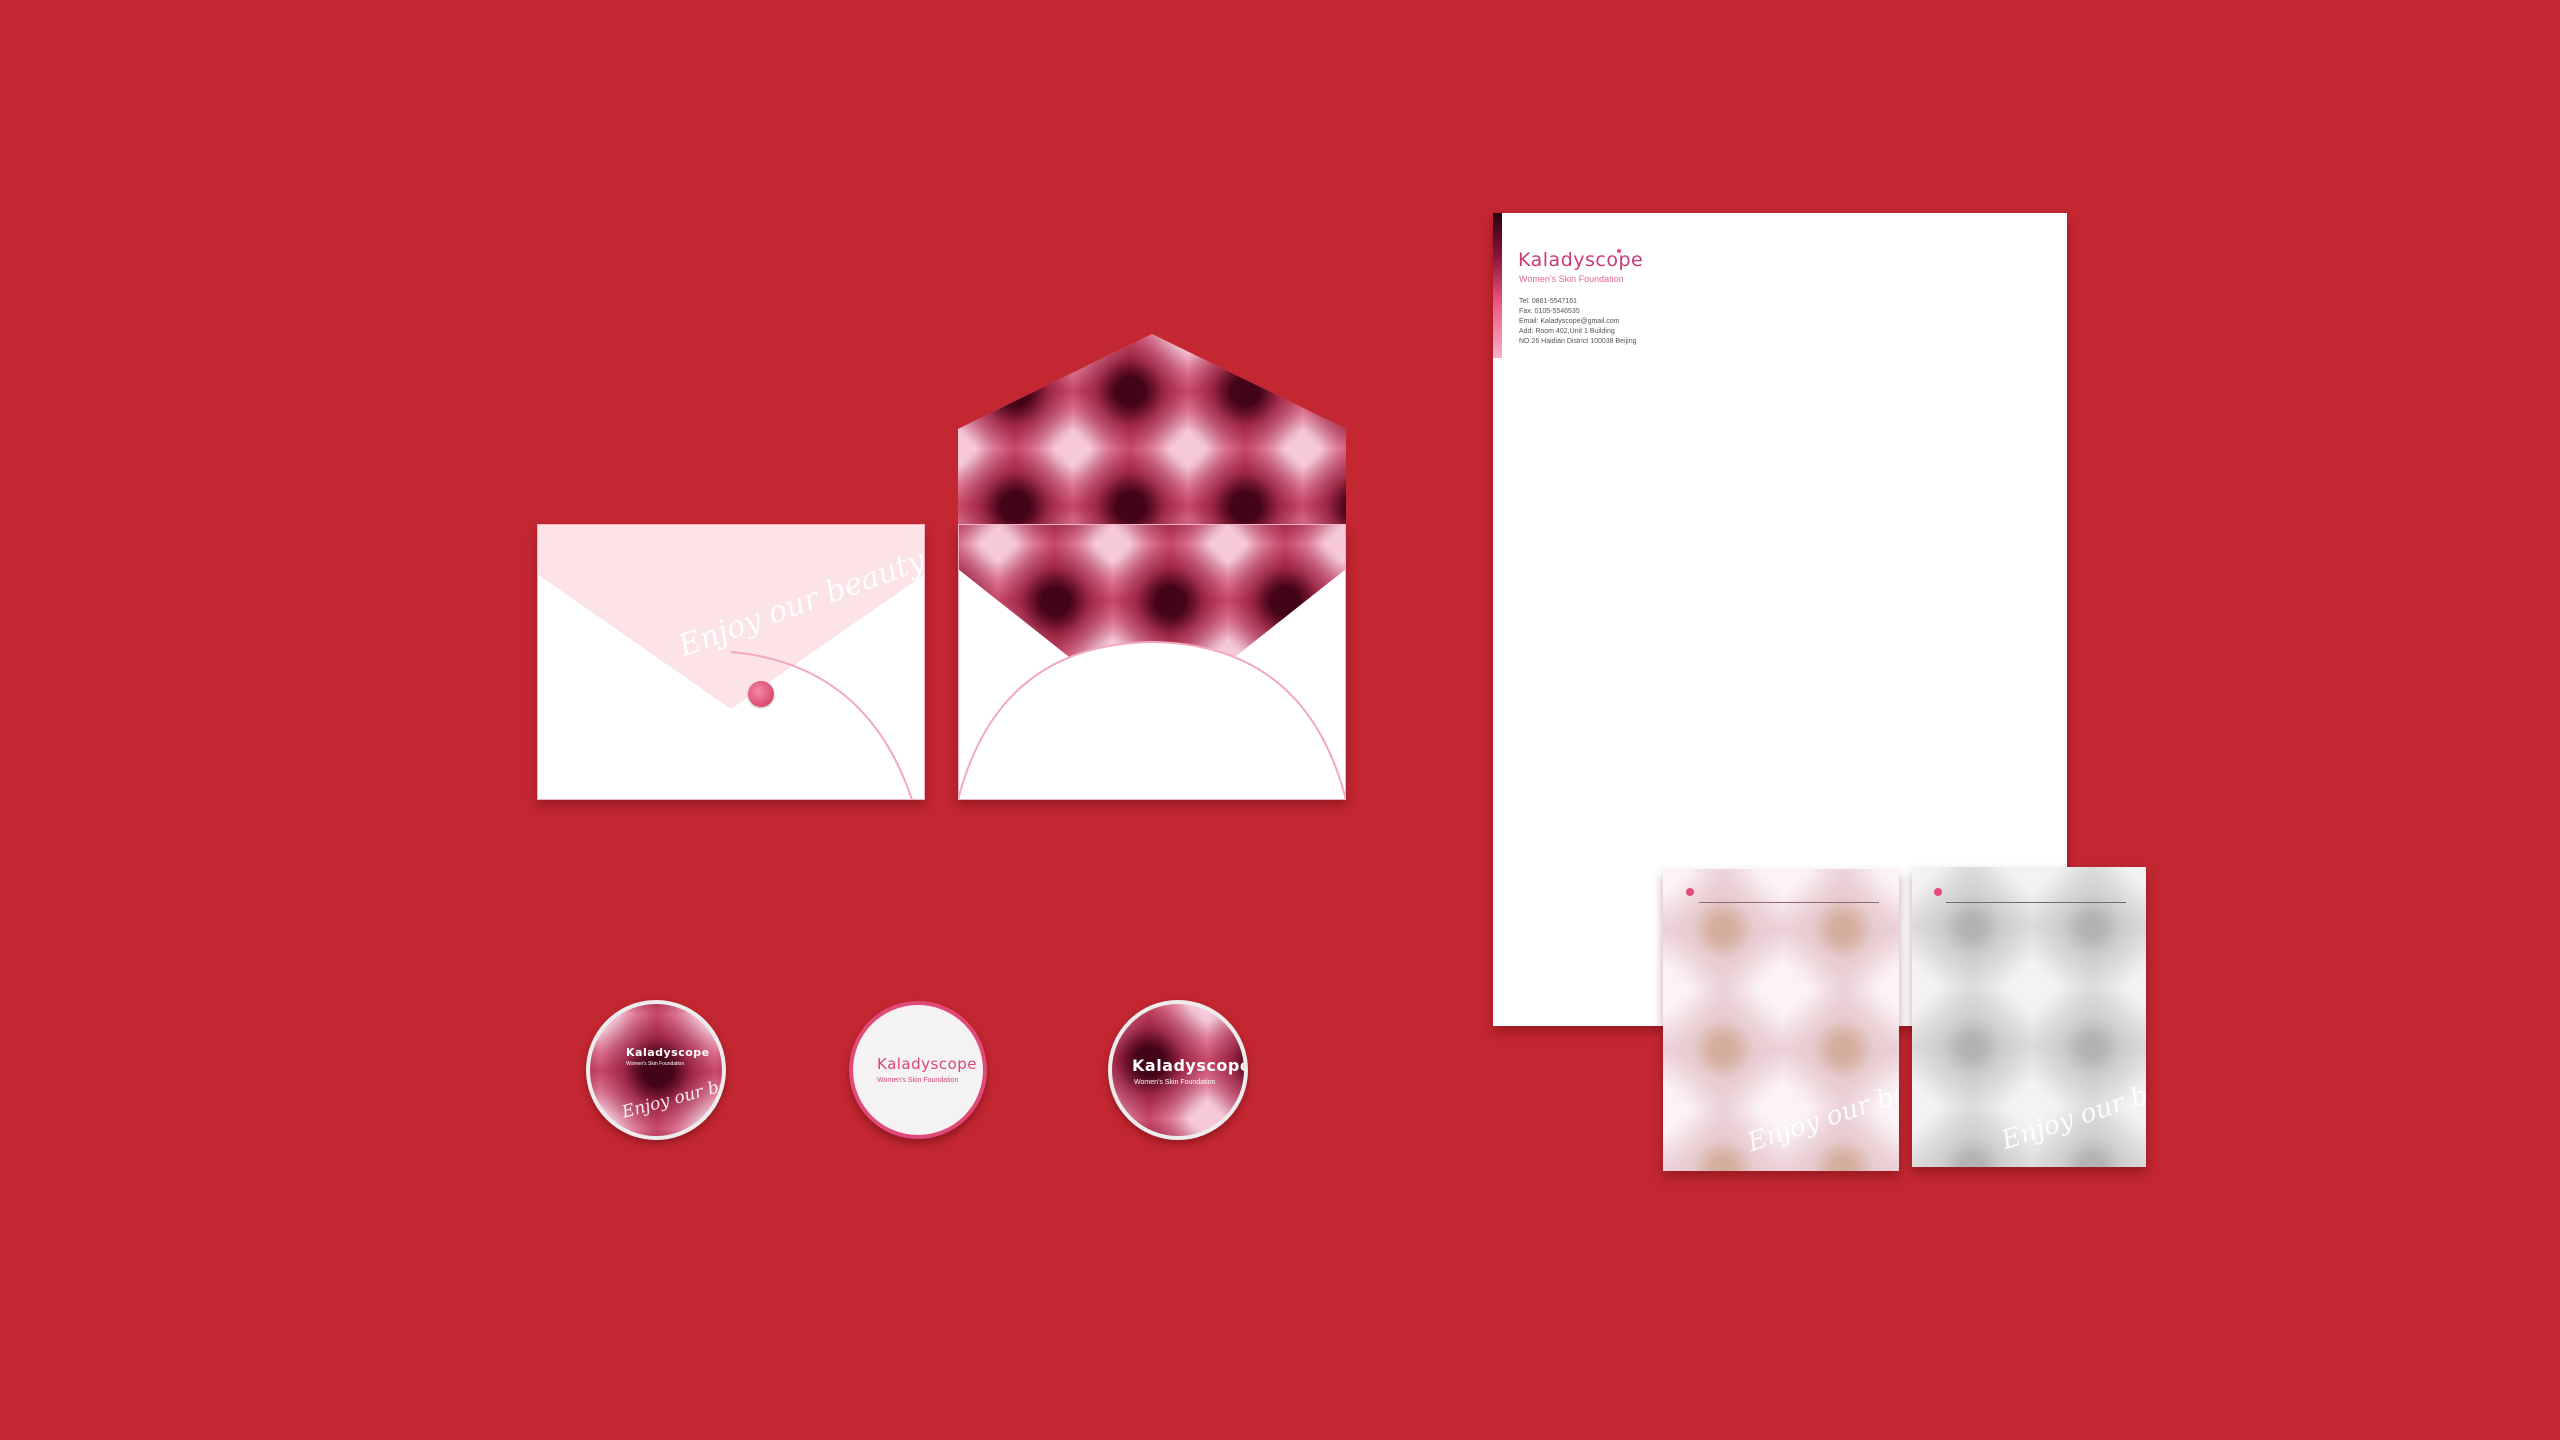 This screenshot has height=1440, width=2560. Describe the element at coordinates (1571, 279) in the screenshot. I see `letterhead-tagline: Women's Skin Foundation` at that location.